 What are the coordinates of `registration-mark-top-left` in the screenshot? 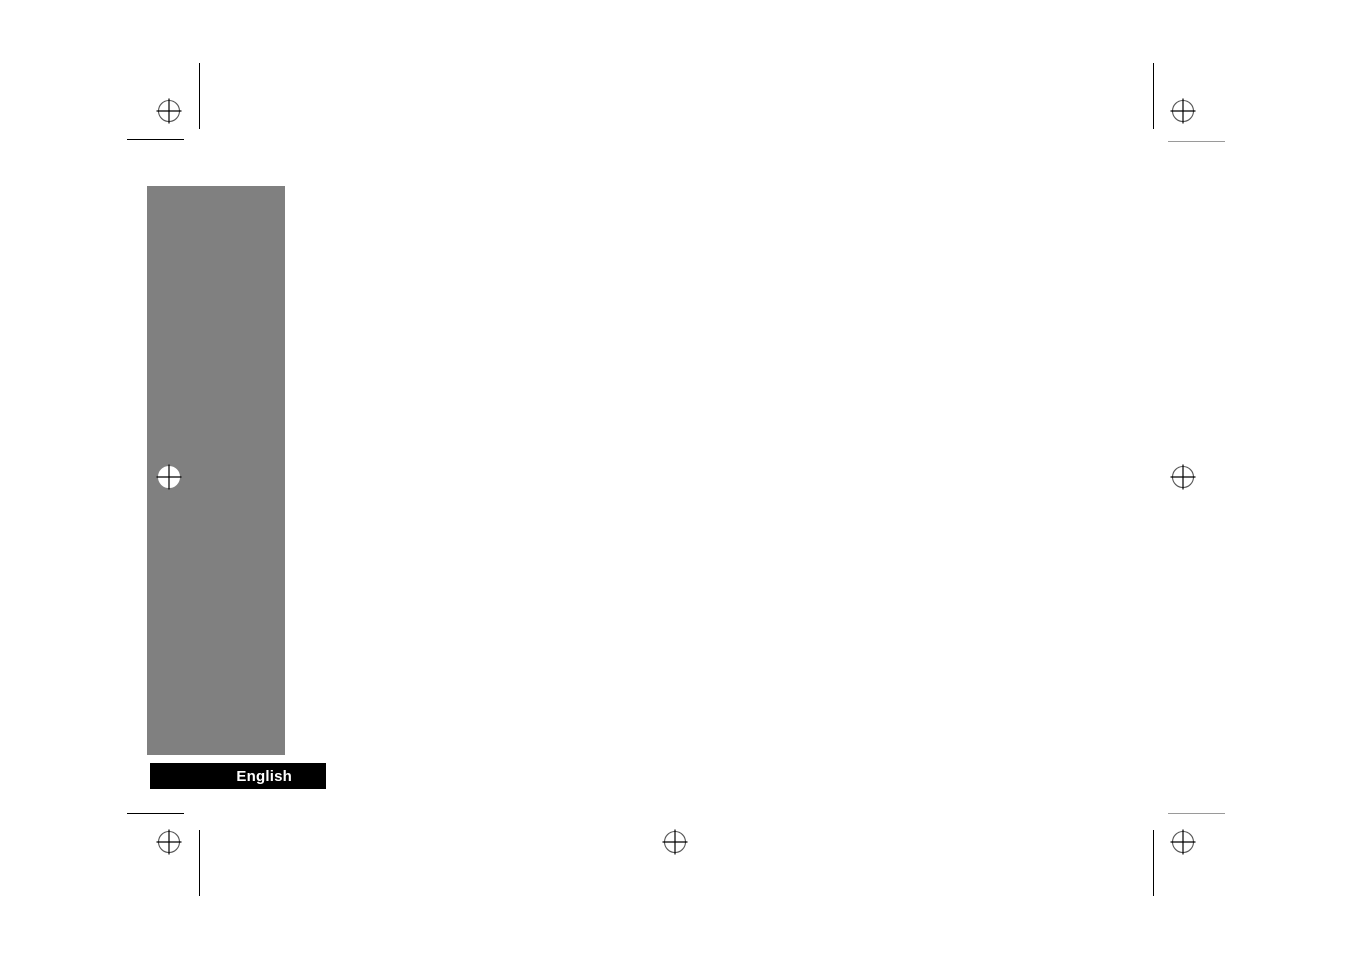 It's located at (169, 111).